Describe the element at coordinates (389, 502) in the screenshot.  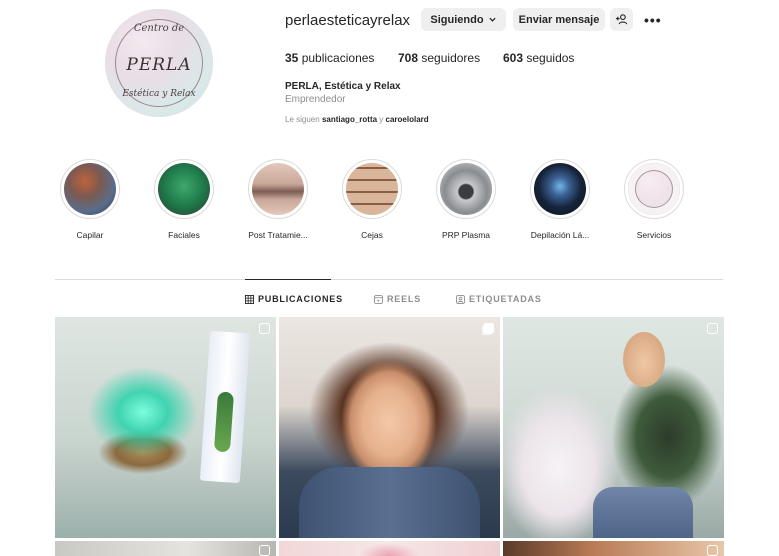
I see `post-collar` at that location.